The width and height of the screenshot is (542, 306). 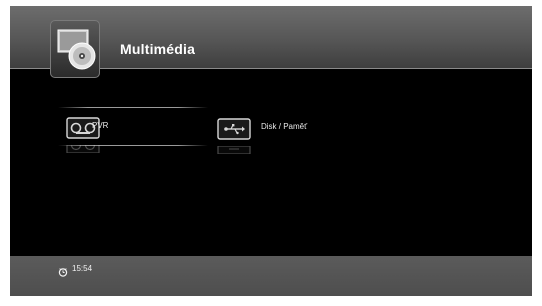 What do you see at coordinates (100, 125) in the screenshot?
I see `menu-item-label-pvr: PVR` at bounding box center [100, 125].